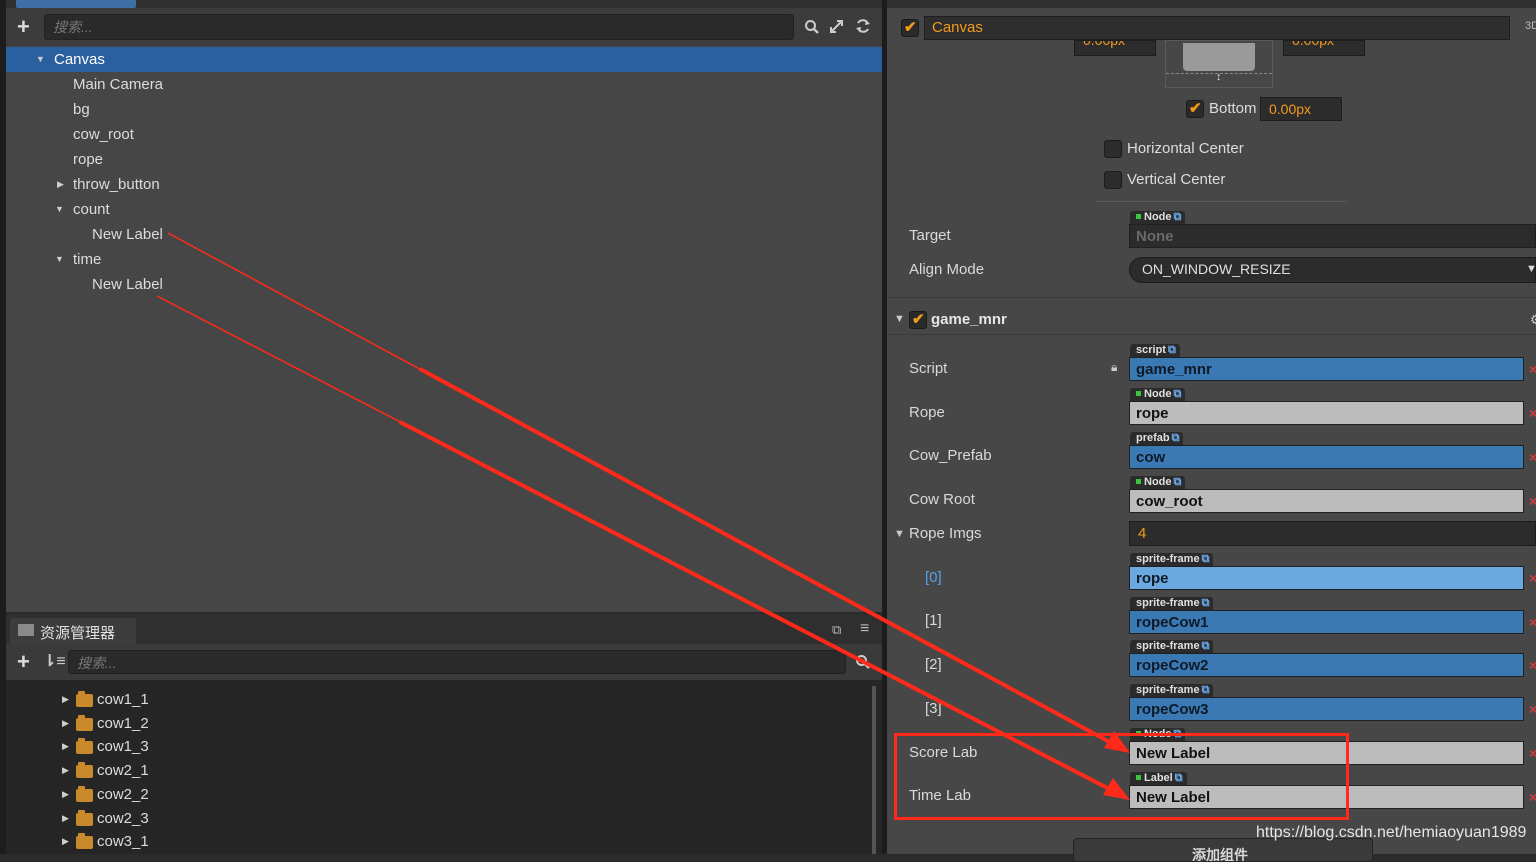 This screenshot has width=1536, height=862. Describe the element at coordinates (1391, 832) in the screenshot. I see `watermark-text: https://blog.csdn.net/hemiaoyuan1989` at that location.